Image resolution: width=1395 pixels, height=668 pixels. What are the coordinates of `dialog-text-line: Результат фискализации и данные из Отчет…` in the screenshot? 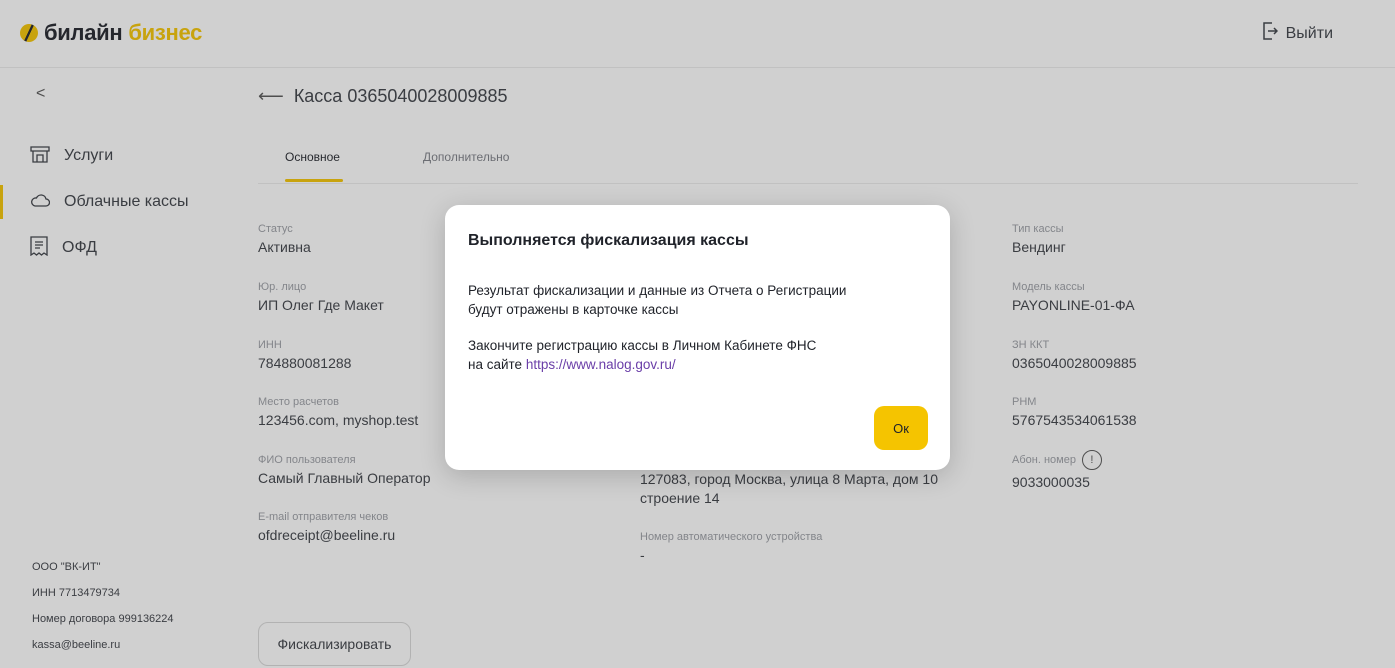 It's located at (657, 290).